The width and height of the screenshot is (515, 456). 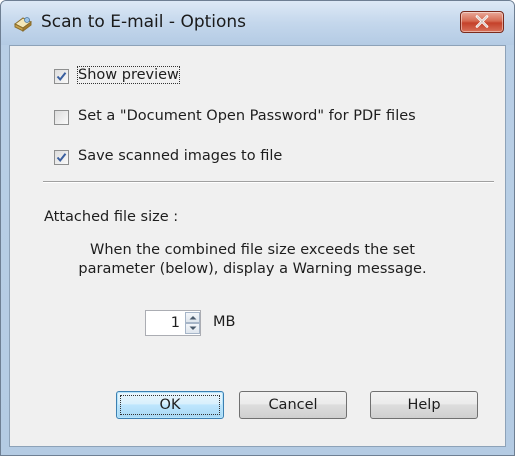 I want to click on window-title: Scan to E-mail - Options, so click(x=144, y=22).